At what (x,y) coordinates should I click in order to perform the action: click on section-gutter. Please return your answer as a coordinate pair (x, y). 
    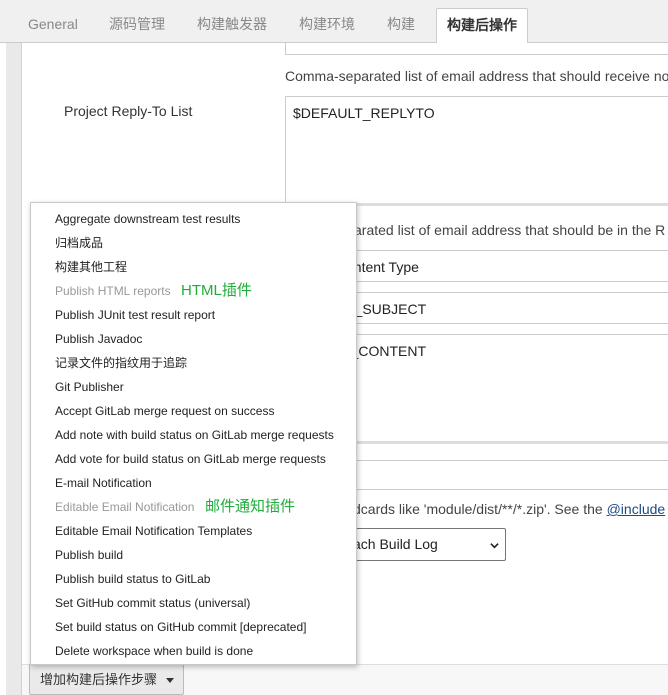
    Looking at the image, I should click on (14, 369).